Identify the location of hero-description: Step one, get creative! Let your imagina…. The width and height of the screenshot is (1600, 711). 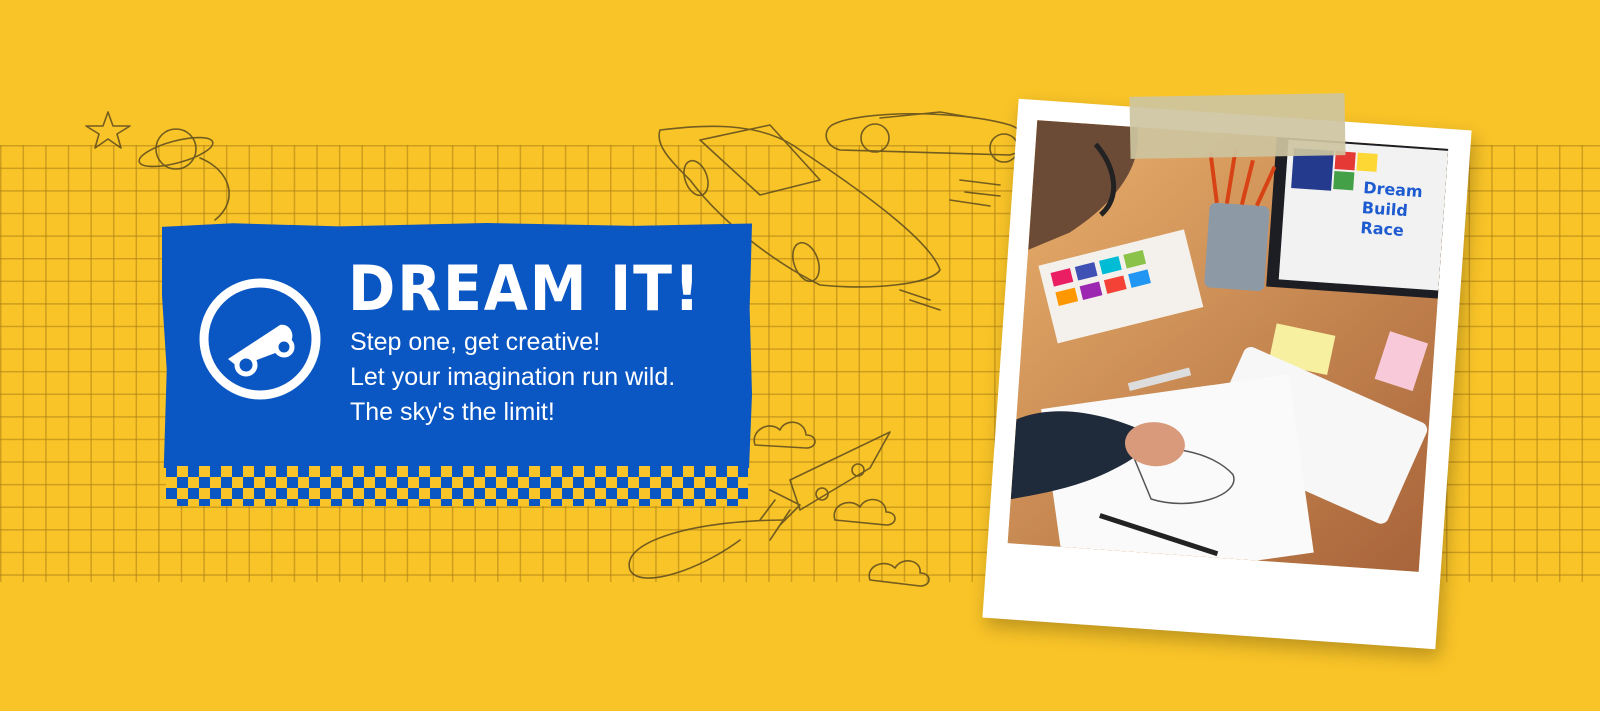
(512, 377).